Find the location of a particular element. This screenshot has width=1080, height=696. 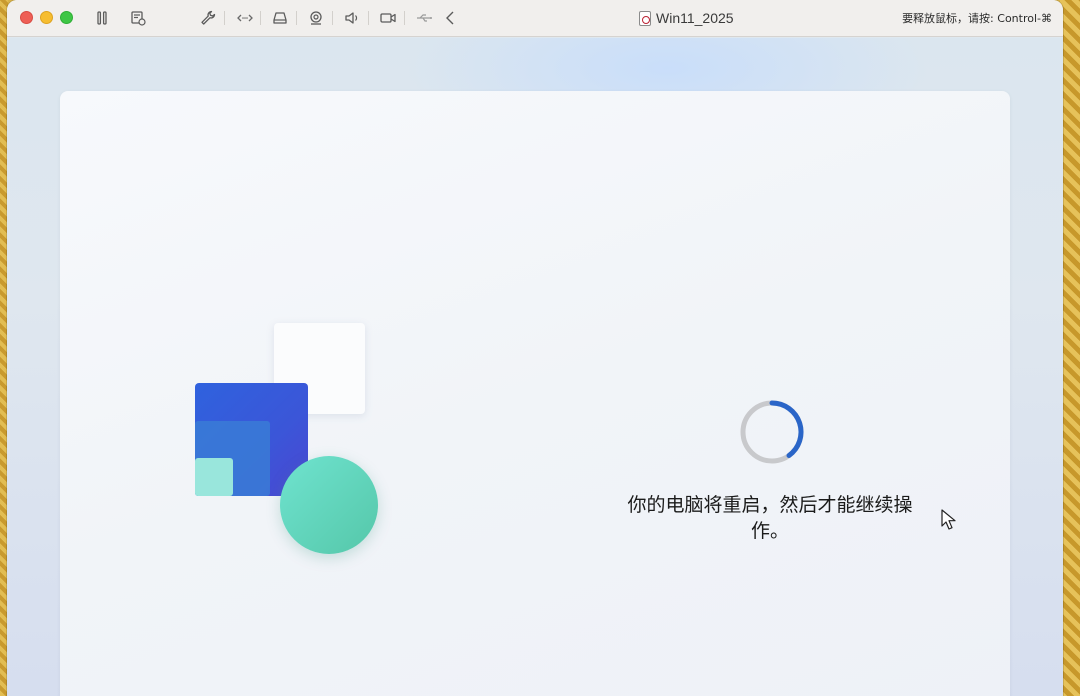

mouse-pointer-icon is located at coordinates (948, 519).